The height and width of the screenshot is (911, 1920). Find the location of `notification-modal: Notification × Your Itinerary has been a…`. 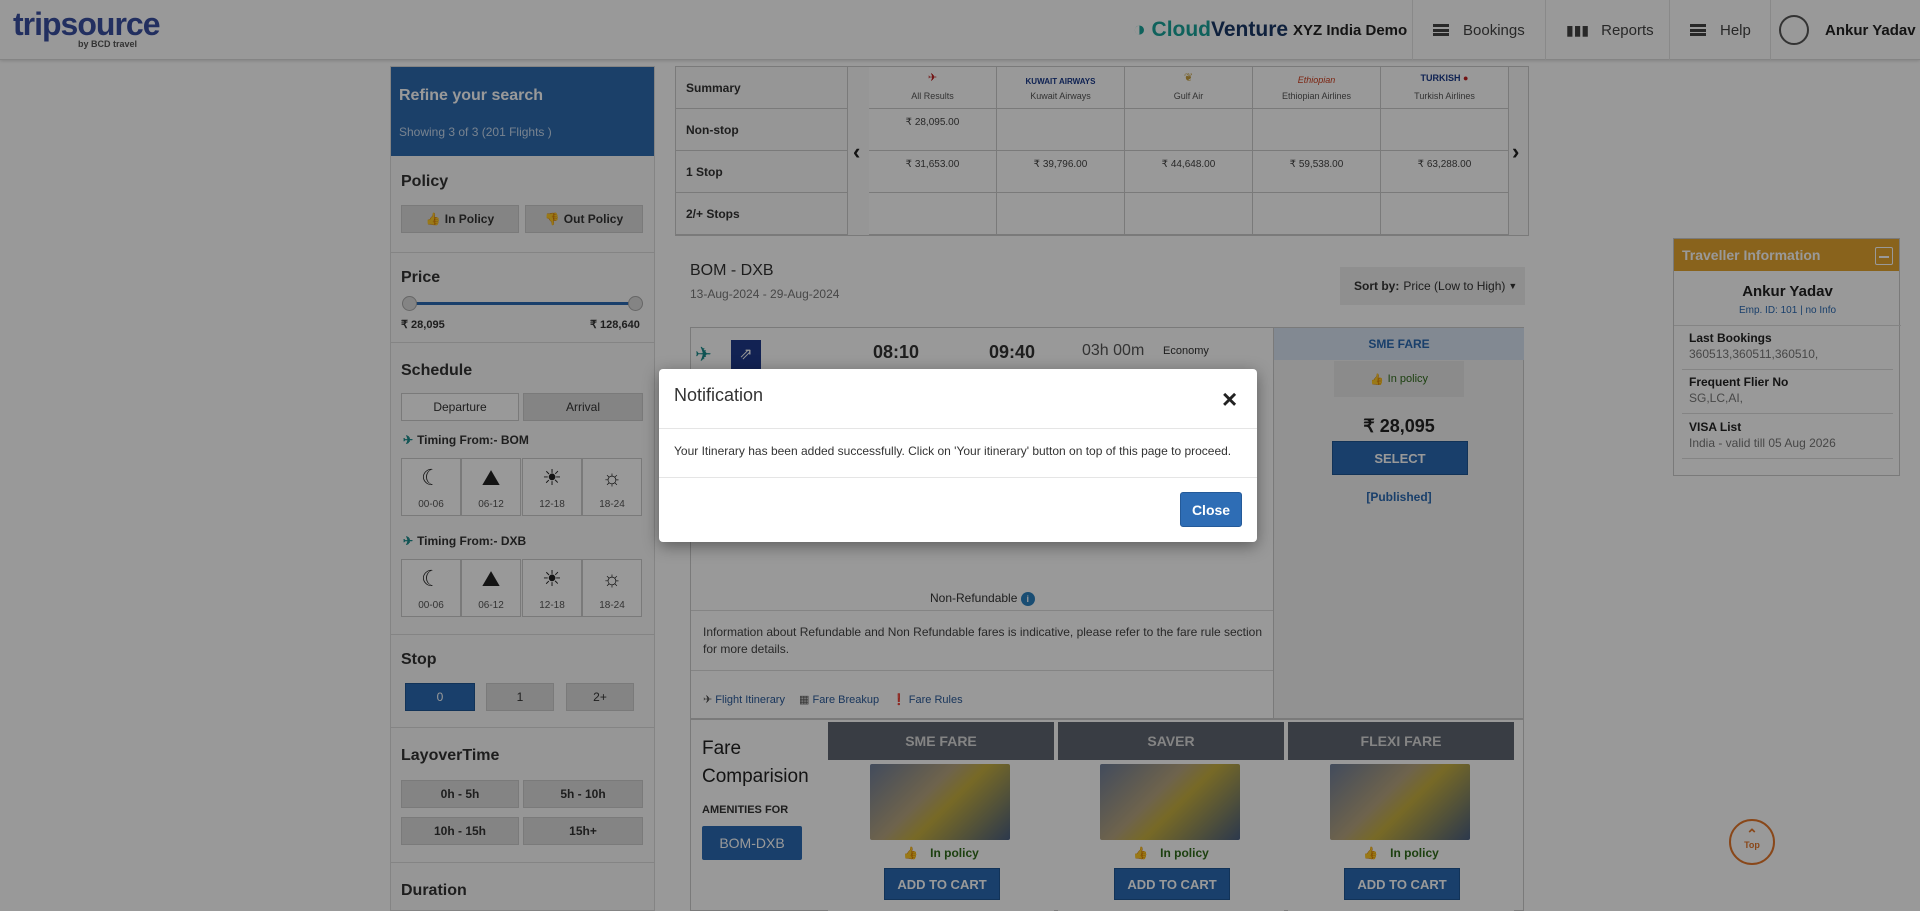

notification-modal: Notification × Your Itinerary has been a… is located at coordinates (958, 455).